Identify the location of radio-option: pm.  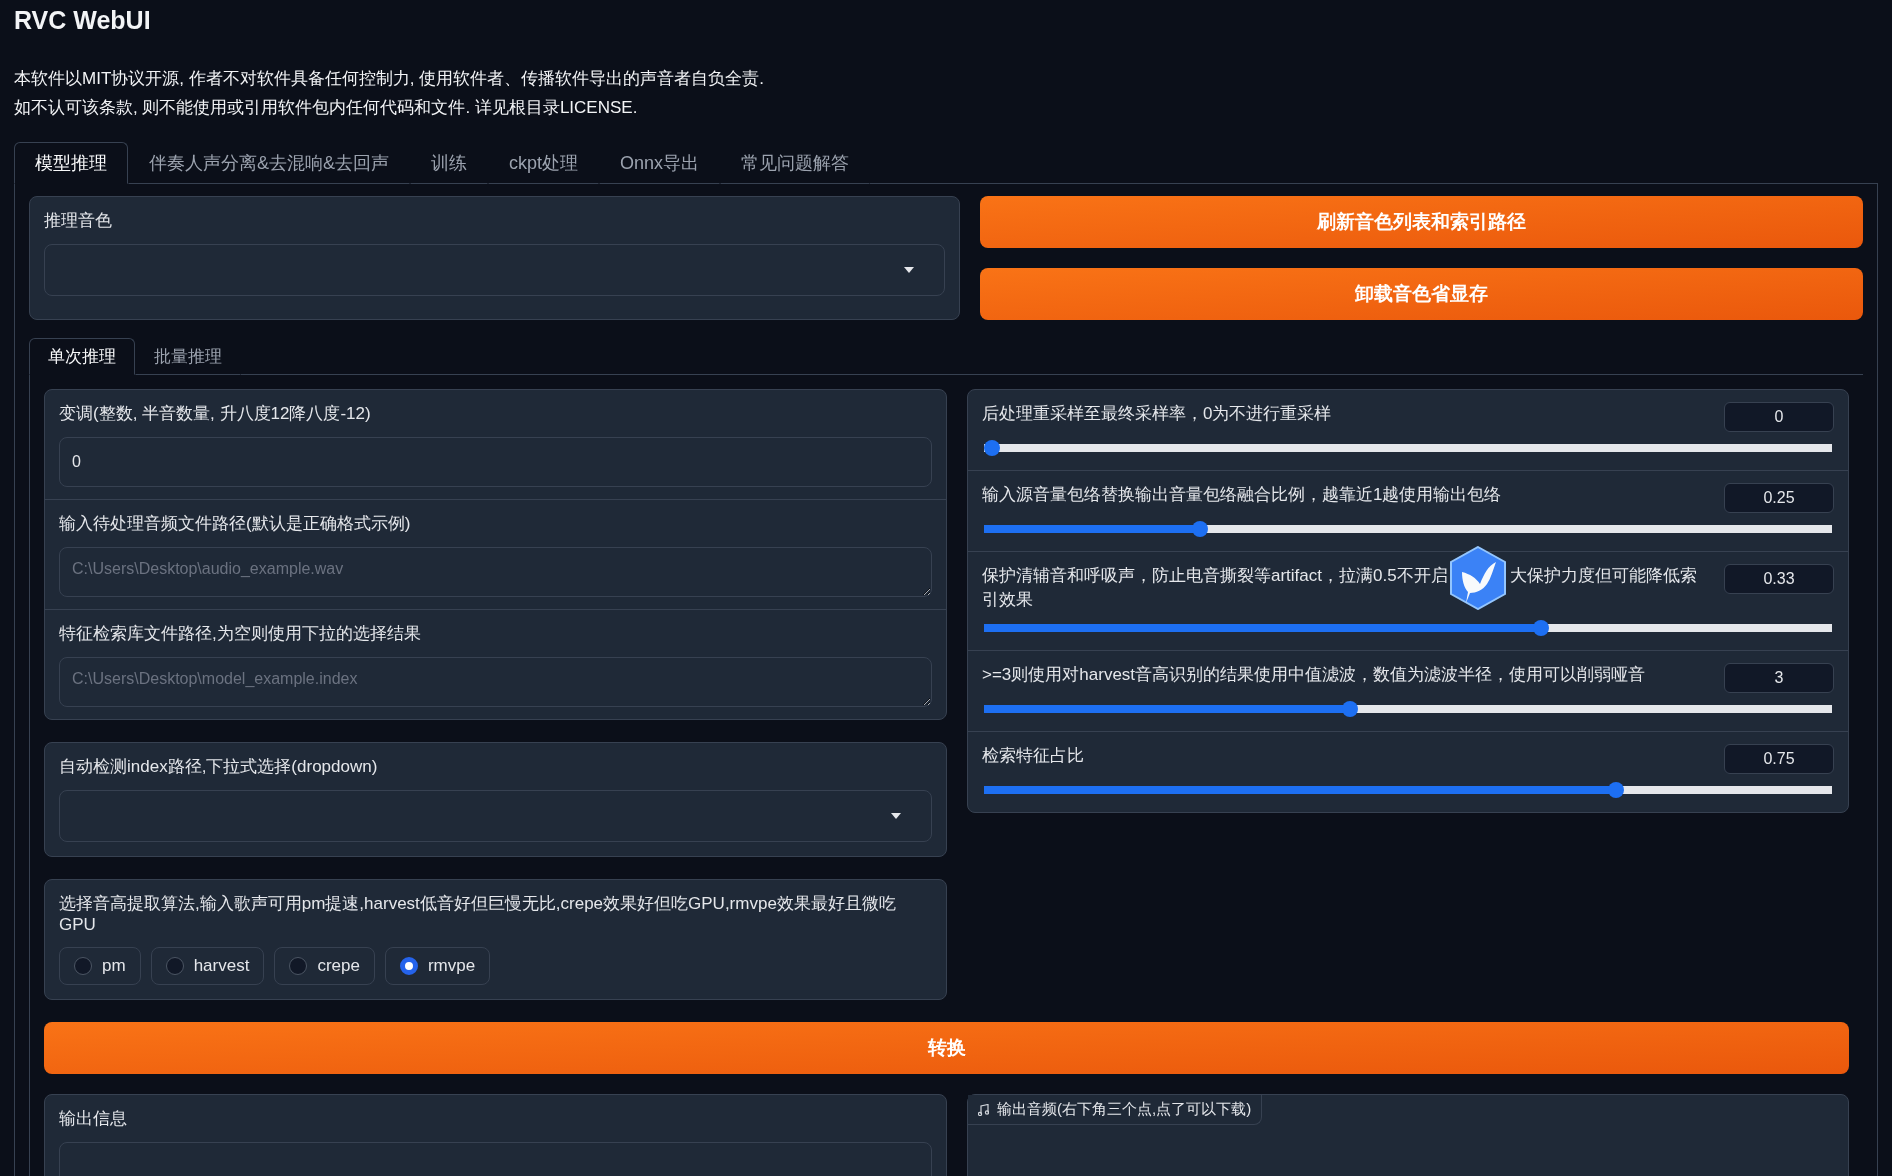
(100, 966).